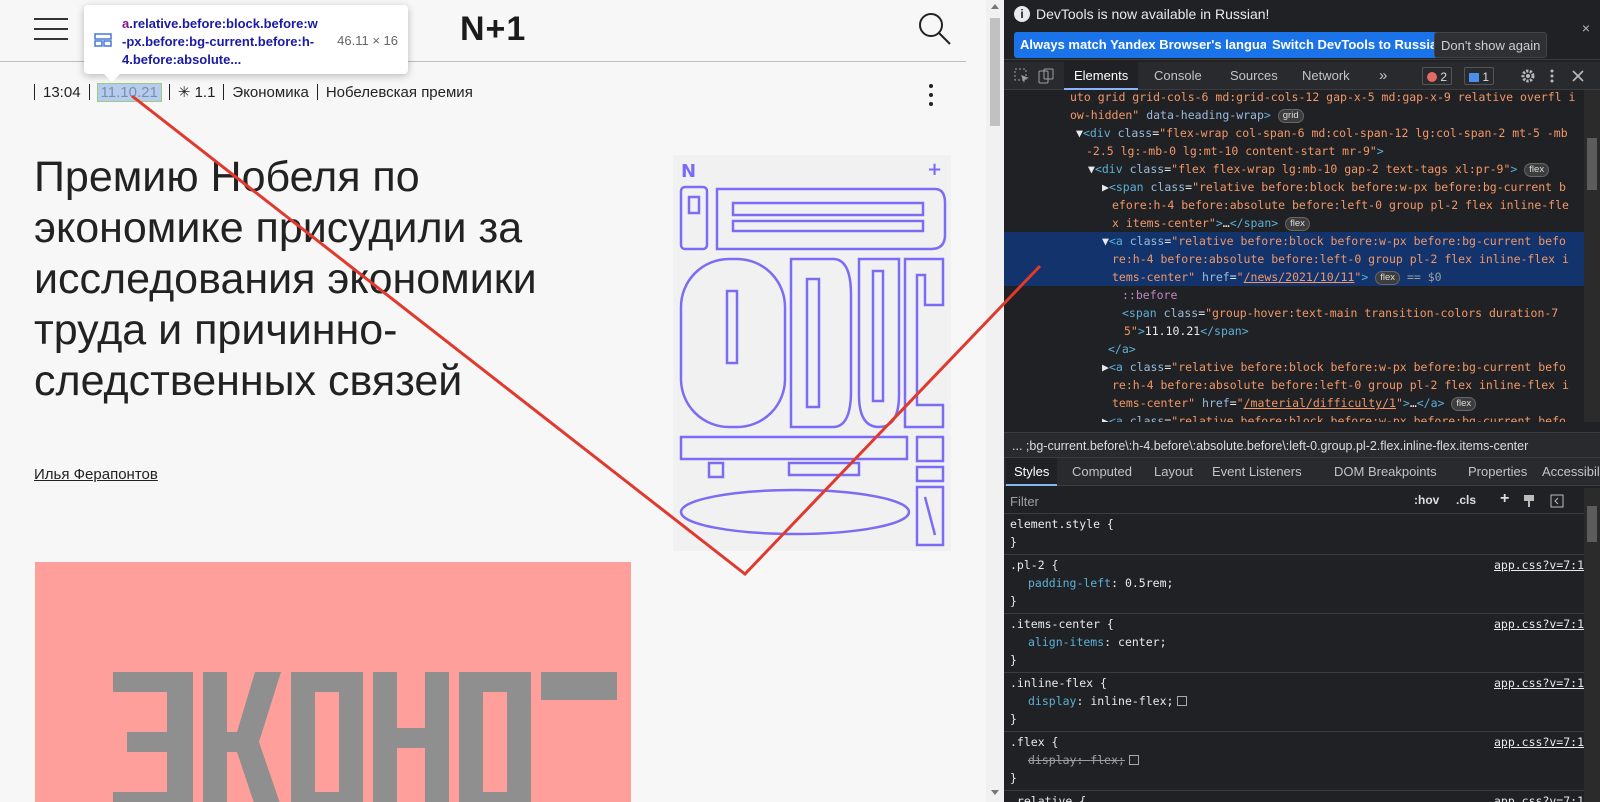  Describe the element at coordinates (367, 40) in the screenshot. I see `tooltip-size: 46.11 × 16` at that location.